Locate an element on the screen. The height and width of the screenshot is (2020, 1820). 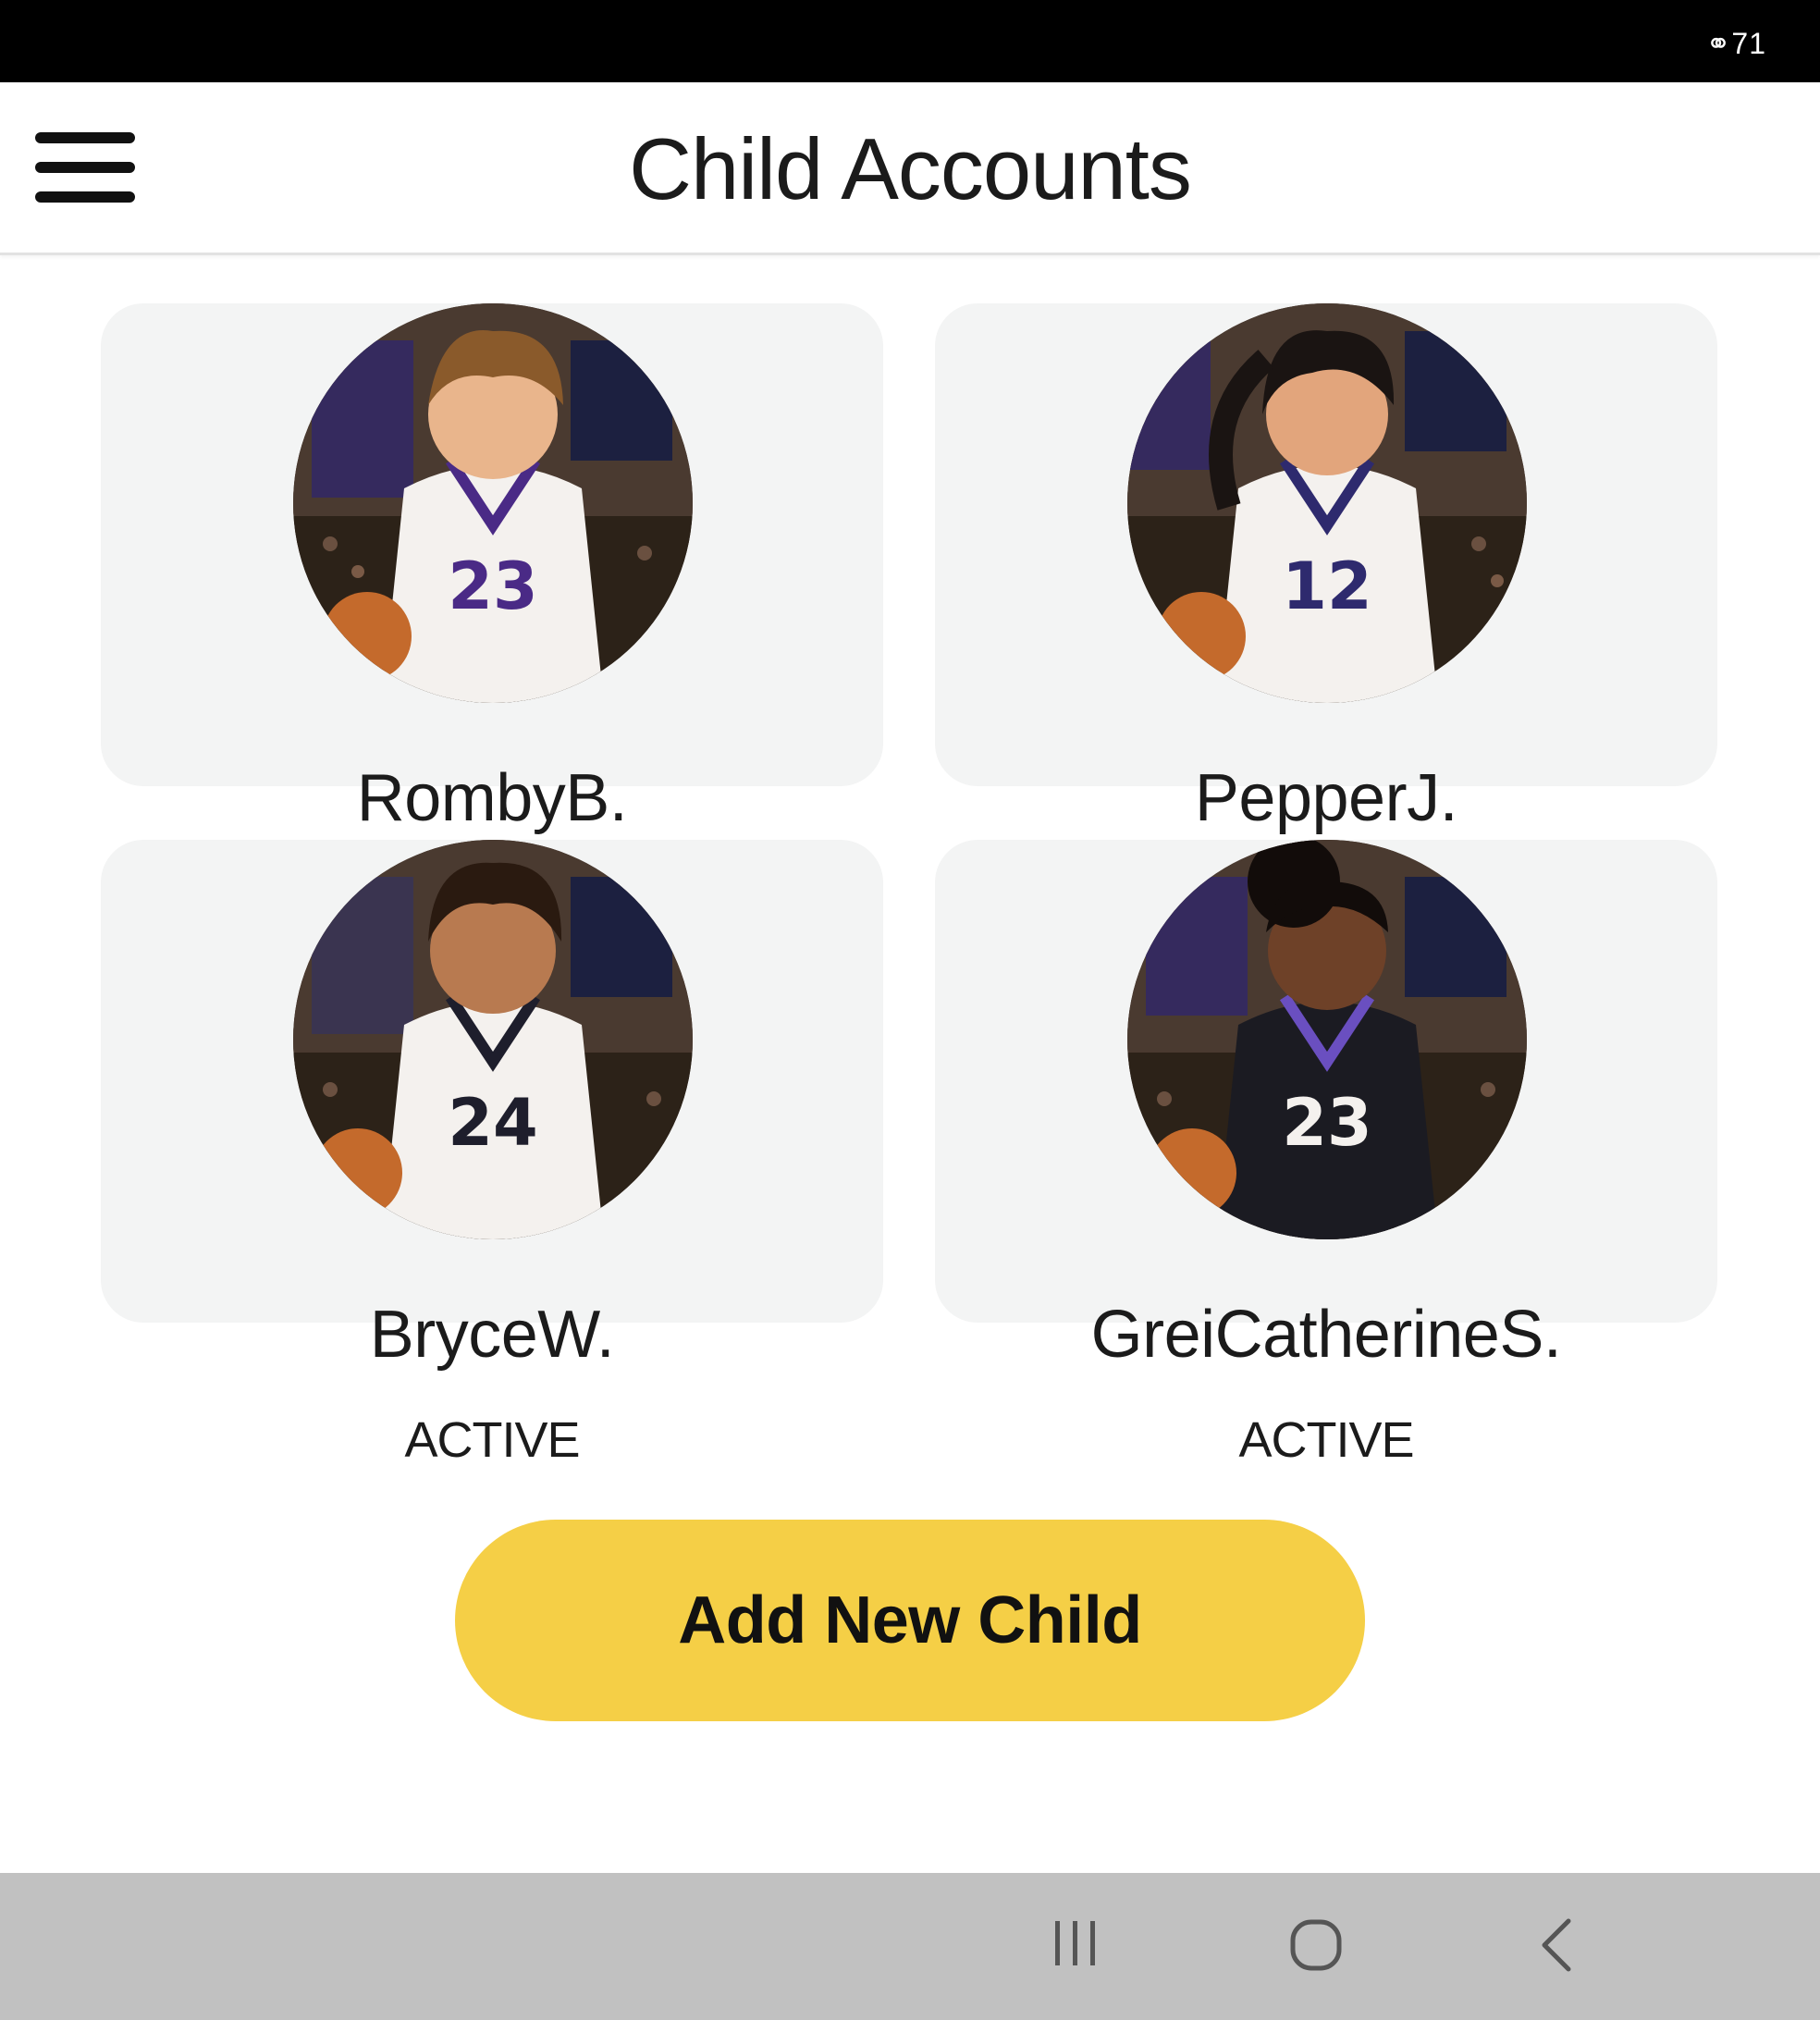
battery-level: 71 is located at coordinates (1748, 43).